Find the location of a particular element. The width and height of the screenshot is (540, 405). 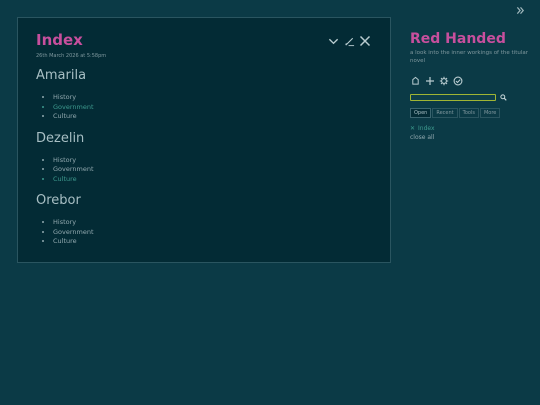

close-tiddler-icon: ✕ is located at coordinates (412, 128).